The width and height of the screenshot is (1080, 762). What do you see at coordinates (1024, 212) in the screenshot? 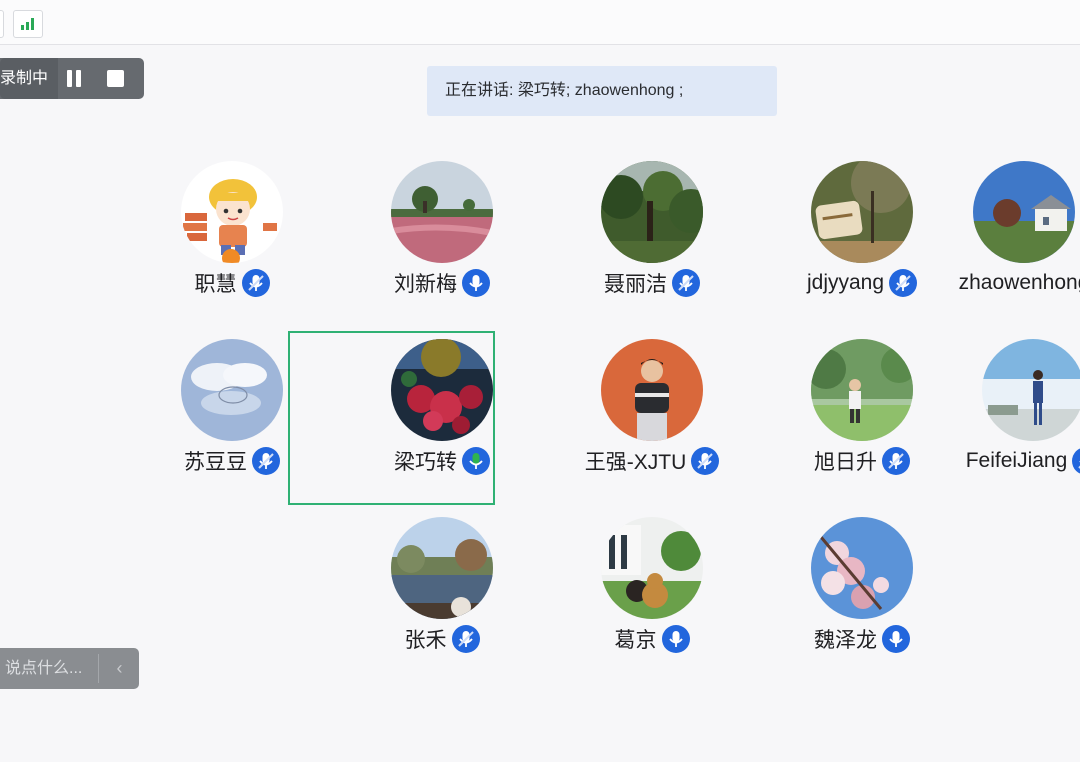
I see `house-avatar` at bounding box center [1024, 212].